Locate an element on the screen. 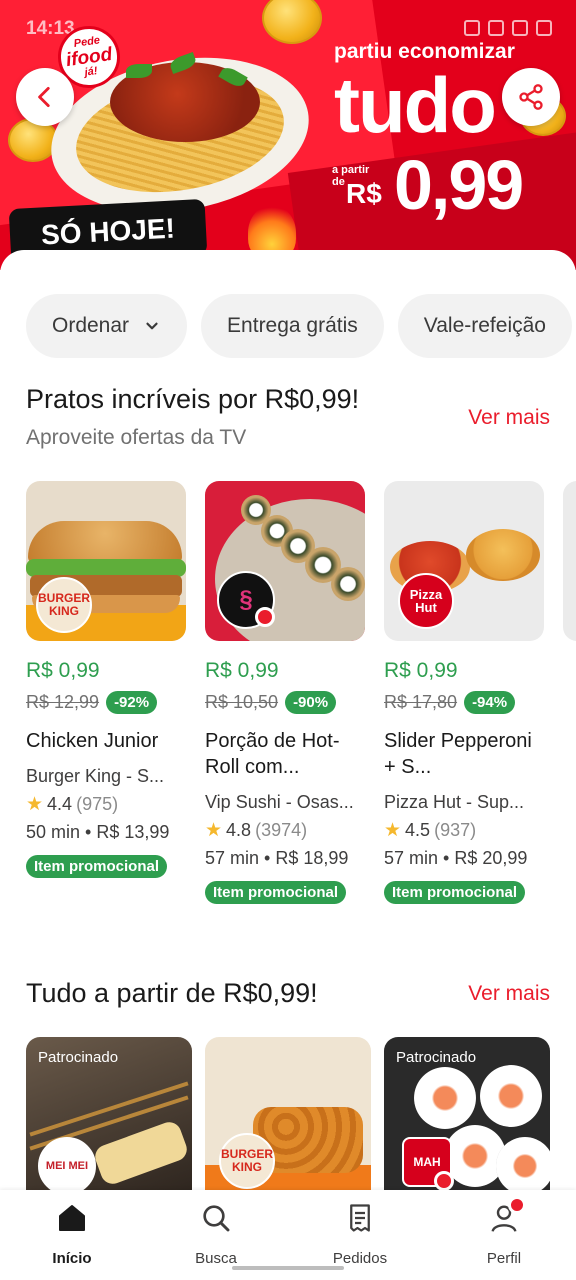 This screenshot has height=1280, width=576. receipt-icon is located at coordinates (360, 1218).